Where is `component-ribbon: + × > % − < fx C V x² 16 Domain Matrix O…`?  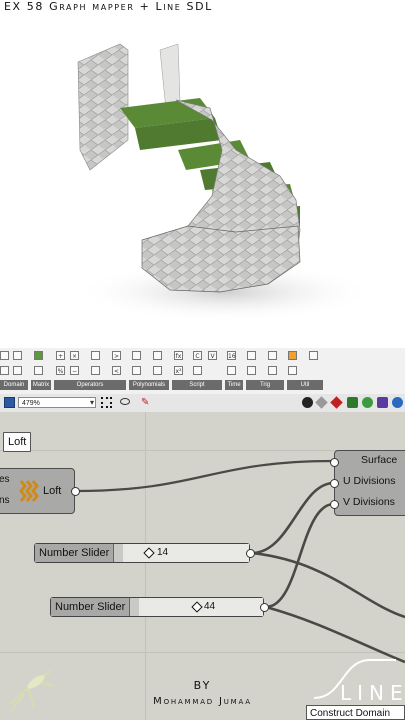 component-ribbon: + × > % − < fx C V x² 16 Domain Matrix O… is located at coordinates (202, 371).